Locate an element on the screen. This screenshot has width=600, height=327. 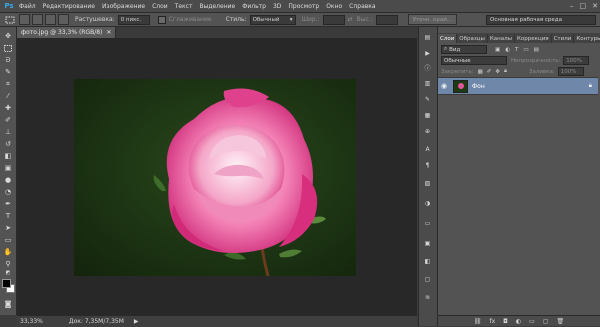
quick-mask-icon: ◙ is located at coordinates (8, 304).